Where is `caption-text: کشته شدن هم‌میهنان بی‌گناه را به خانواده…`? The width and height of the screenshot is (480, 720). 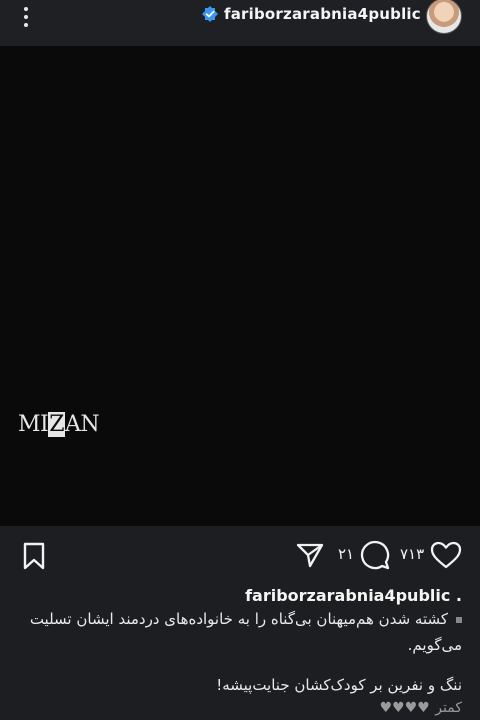
caption-text: کشته شدن هم‌میهنان بی‌گناه را به خانواده… is located at coordinates (245, 632).